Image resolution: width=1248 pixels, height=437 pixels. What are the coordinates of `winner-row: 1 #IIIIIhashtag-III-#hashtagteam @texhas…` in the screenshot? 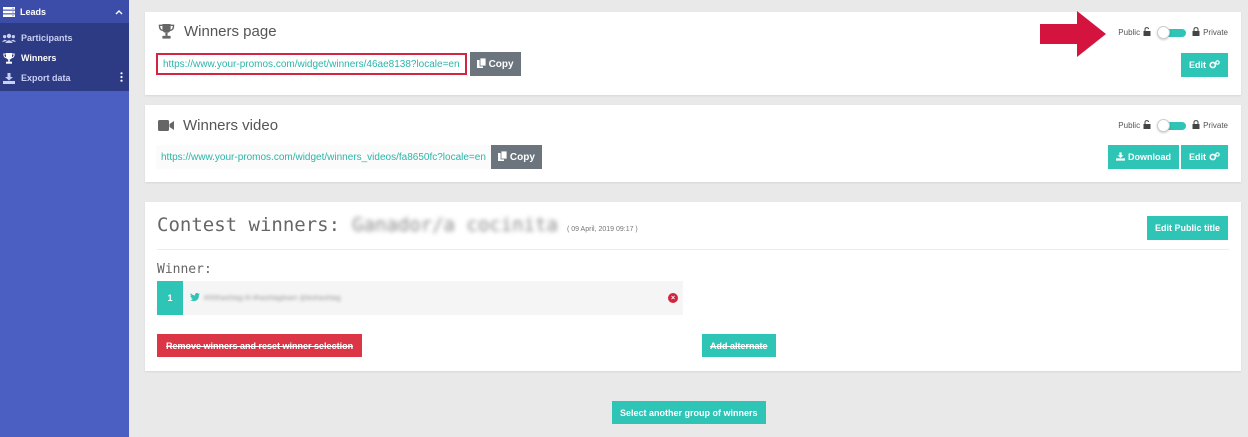 It's located at (420, 298).